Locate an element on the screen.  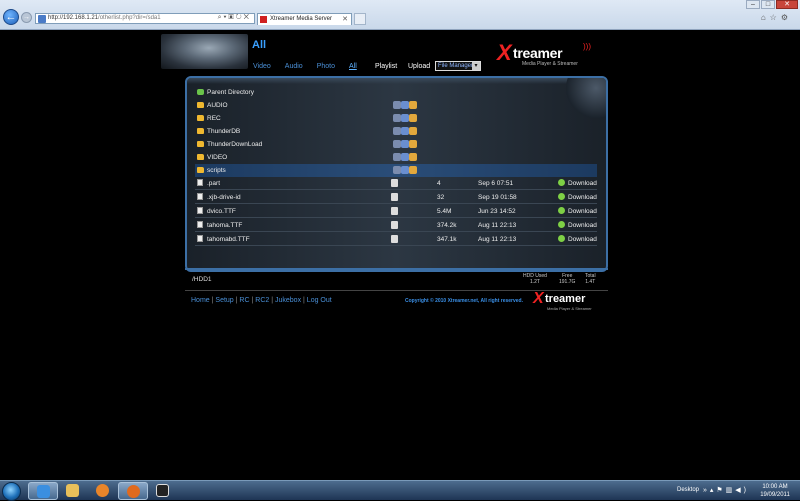
forward-arrow-icon: → is located at coordinates (26, 17).